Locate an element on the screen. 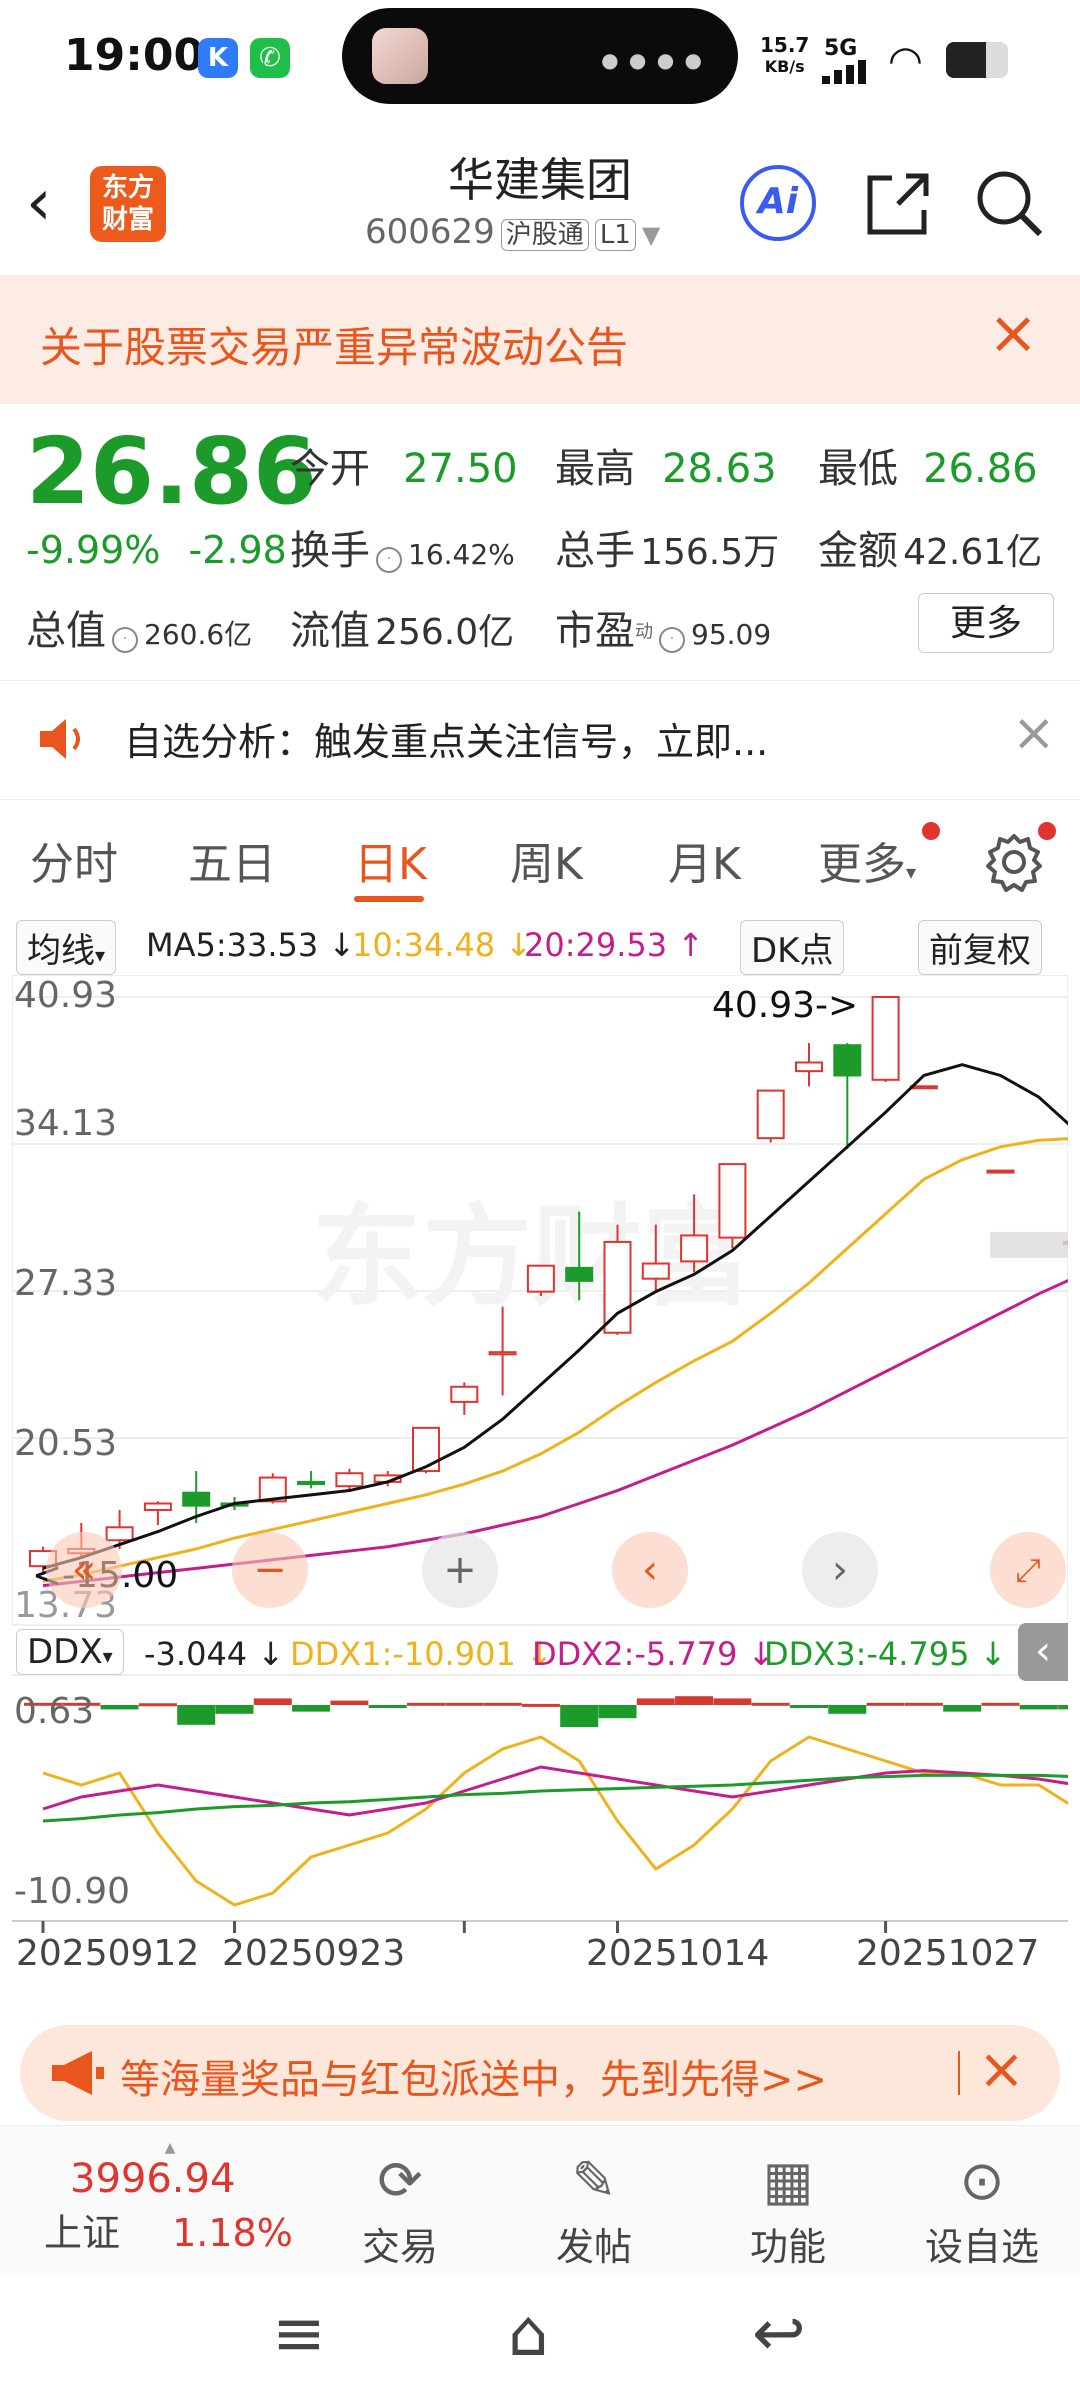  fullscreen-button: ⤢ is located at coordinates (1028, 1570).